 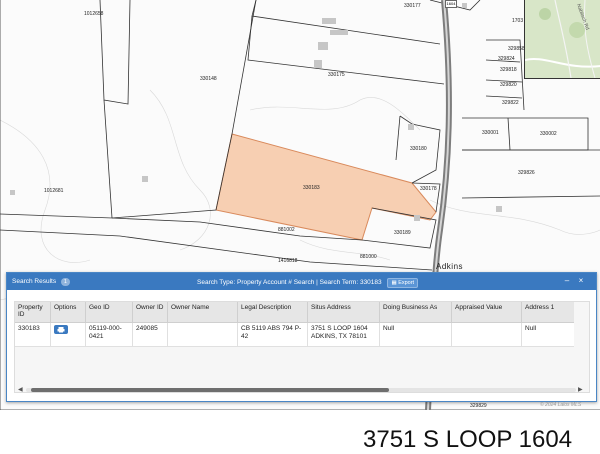 What do you see at coordinates (33, 334) in the screenshot?
I see `cell-property-id: 330183` at bounding box center [33, 334].